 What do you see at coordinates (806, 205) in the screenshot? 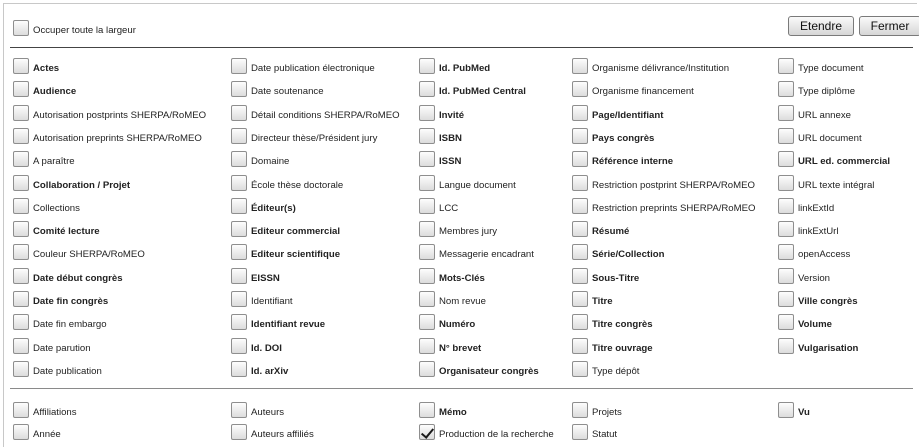
I see `field-option-linkextid: linkExtId` at bounding box center [806, 205].